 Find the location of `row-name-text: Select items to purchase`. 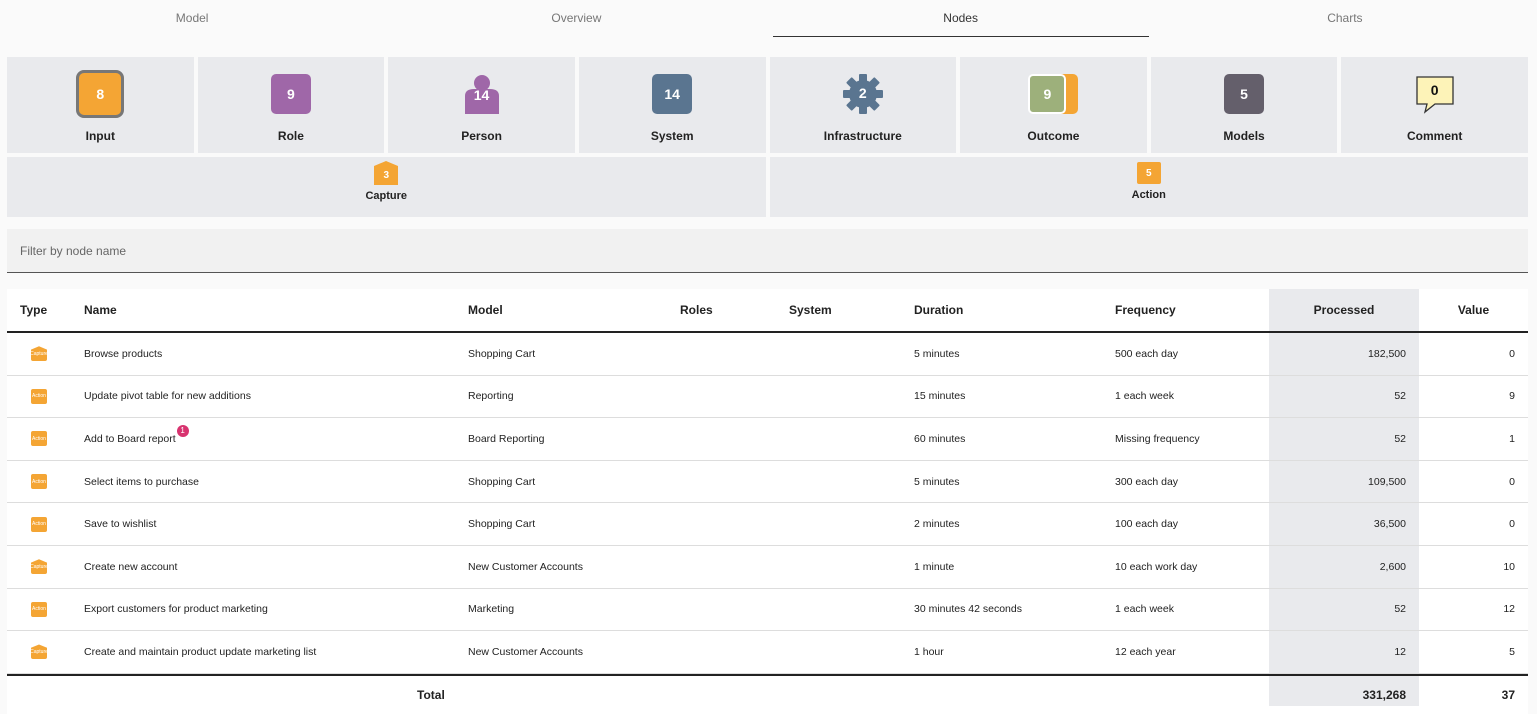

row-name-text: Select items to purchase is located at coordinates (141, 481).